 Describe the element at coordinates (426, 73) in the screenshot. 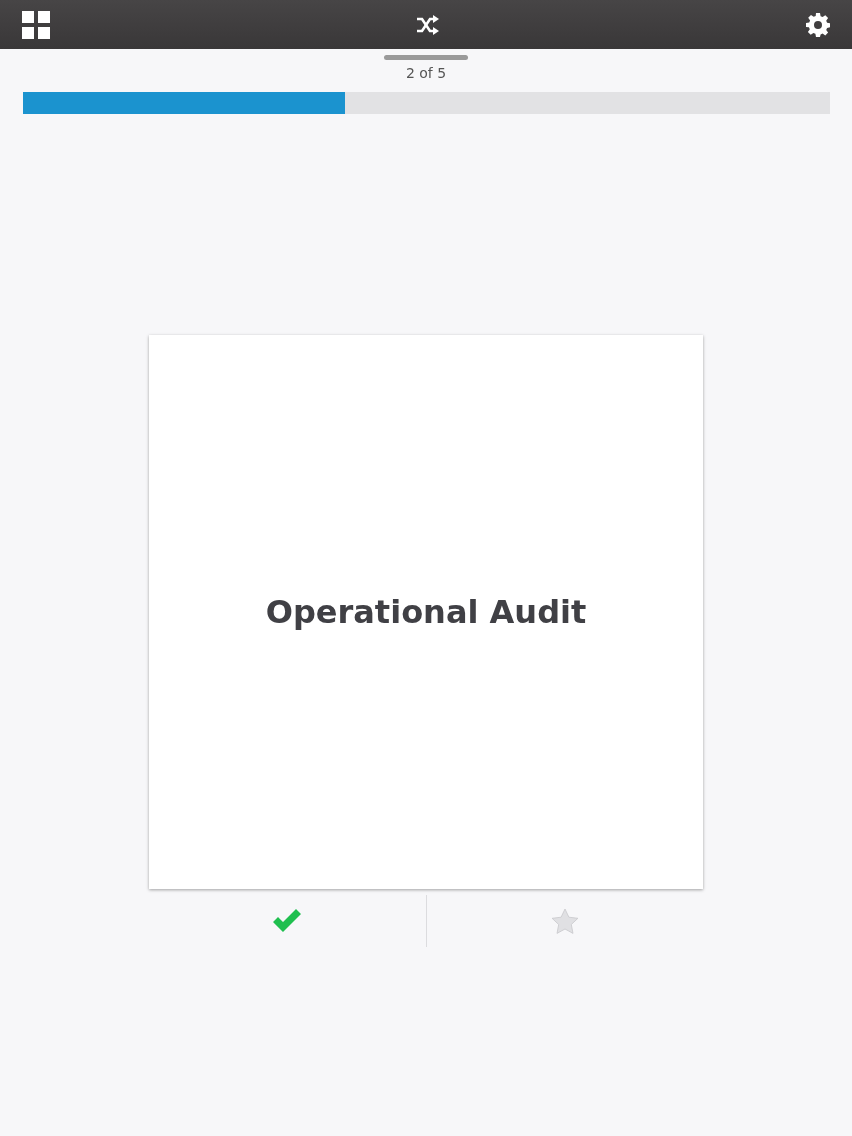

I see `card-counter: 2 of 5` at that location.